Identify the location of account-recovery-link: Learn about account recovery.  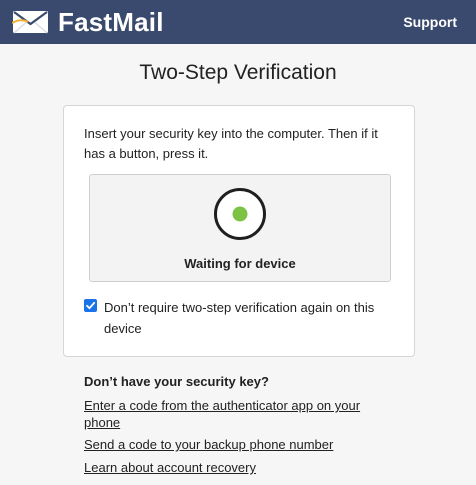
(234, 467).